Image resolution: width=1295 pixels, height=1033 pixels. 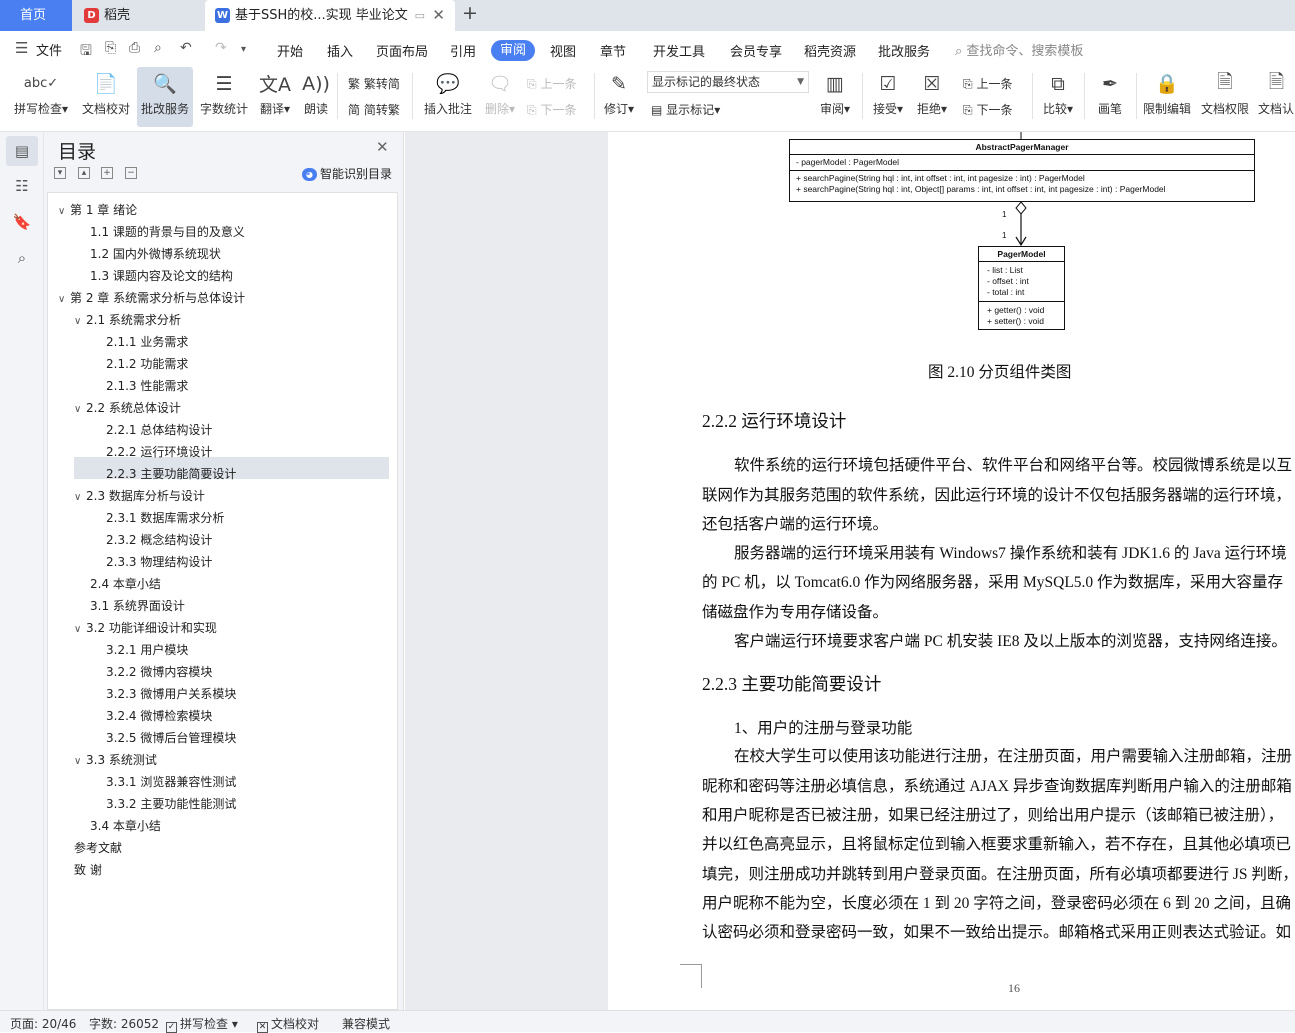 What do you see at coordinates (563, 50) in the screenshot?
I see `menu-view: 视图` at bounding box center [563, 50].